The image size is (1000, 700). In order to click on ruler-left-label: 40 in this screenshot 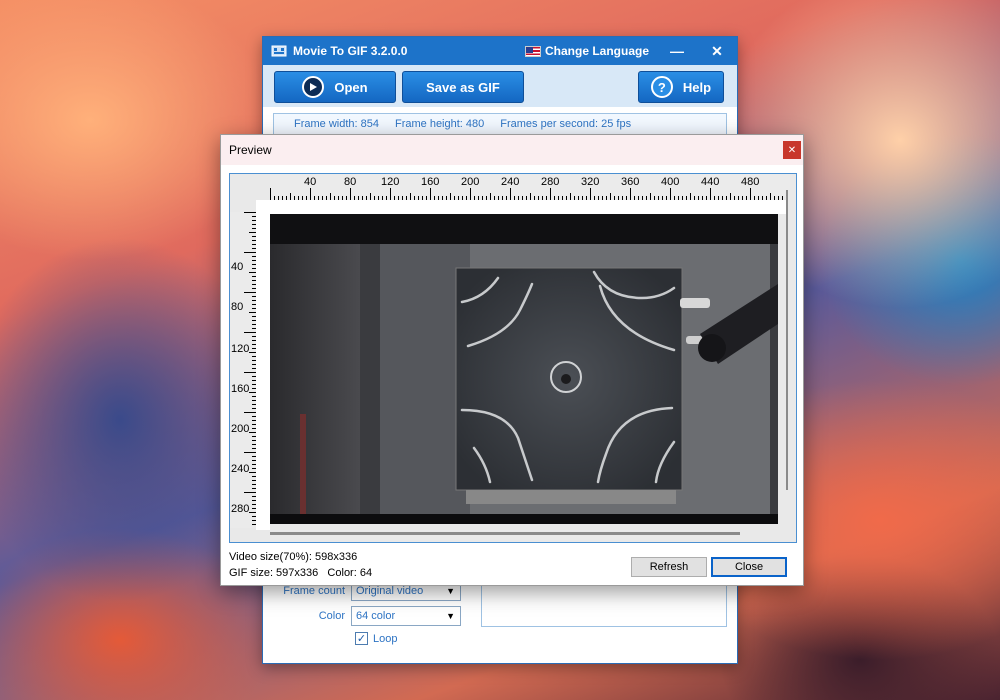, I will do `click(237, 267)`.